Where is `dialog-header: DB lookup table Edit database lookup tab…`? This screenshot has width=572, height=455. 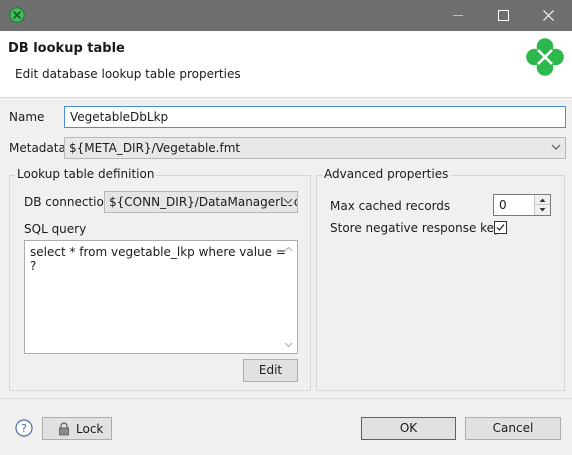
dialog-header: DB lookup table Edit database lookup tab… is located at coordinates (286, 64).